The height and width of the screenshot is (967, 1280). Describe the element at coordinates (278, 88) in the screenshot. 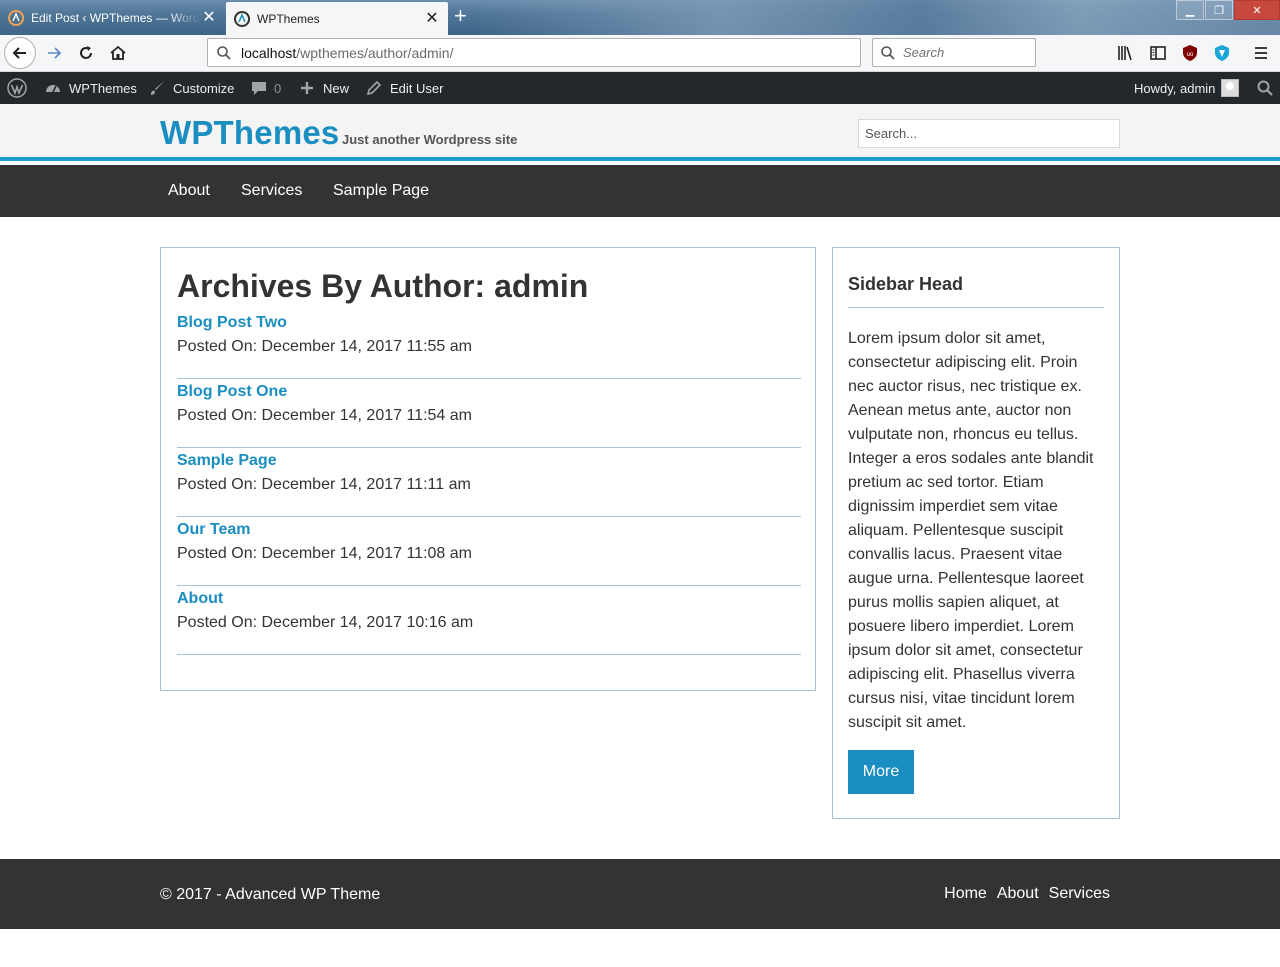

I see `comments-count: 0` at that location.